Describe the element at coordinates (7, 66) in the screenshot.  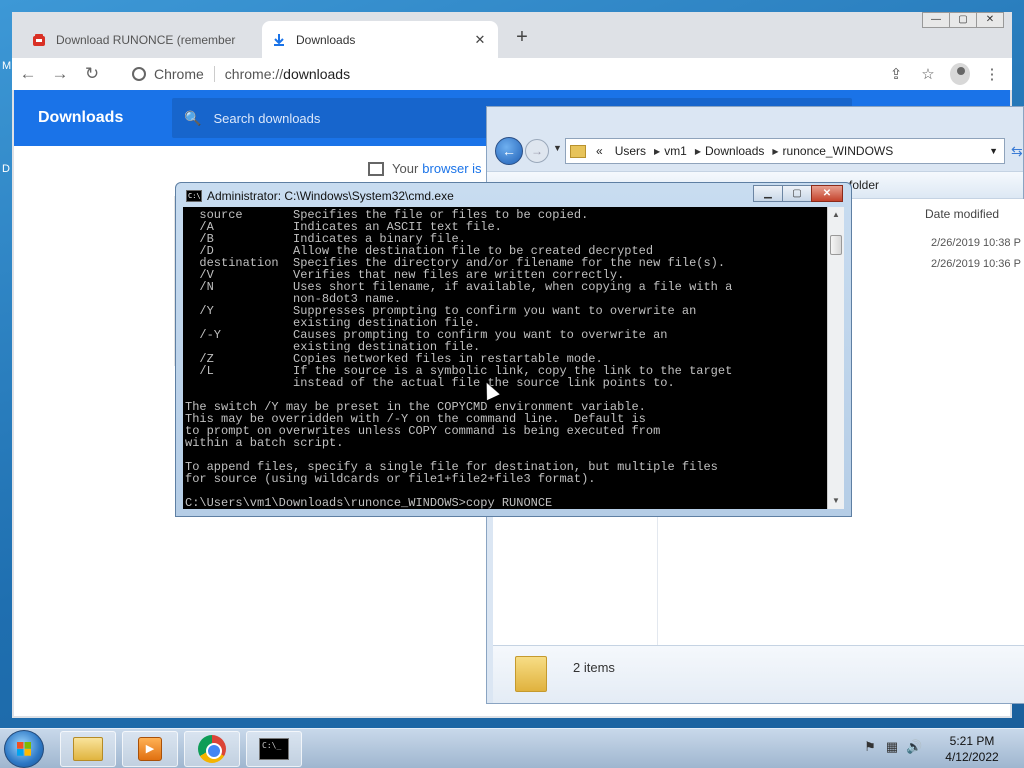
I see `desktop-icon-label-fragment: M` at that location.